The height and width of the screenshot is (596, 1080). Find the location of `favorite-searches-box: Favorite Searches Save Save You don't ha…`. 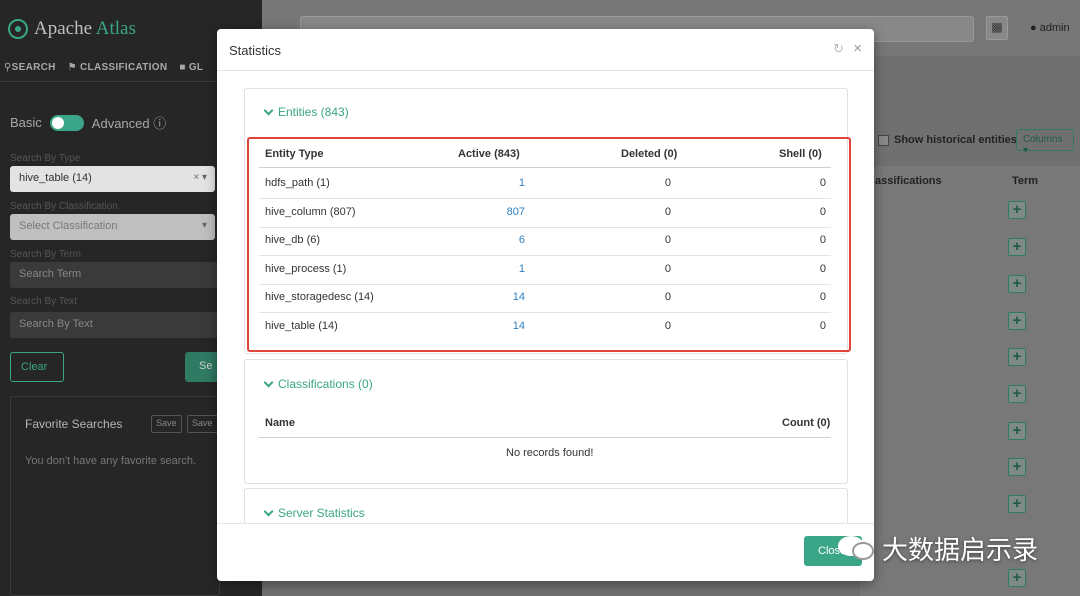

favorite-searches-box: Favorite Searches Save Save You don't ha… is located at coordinates (115, 496).